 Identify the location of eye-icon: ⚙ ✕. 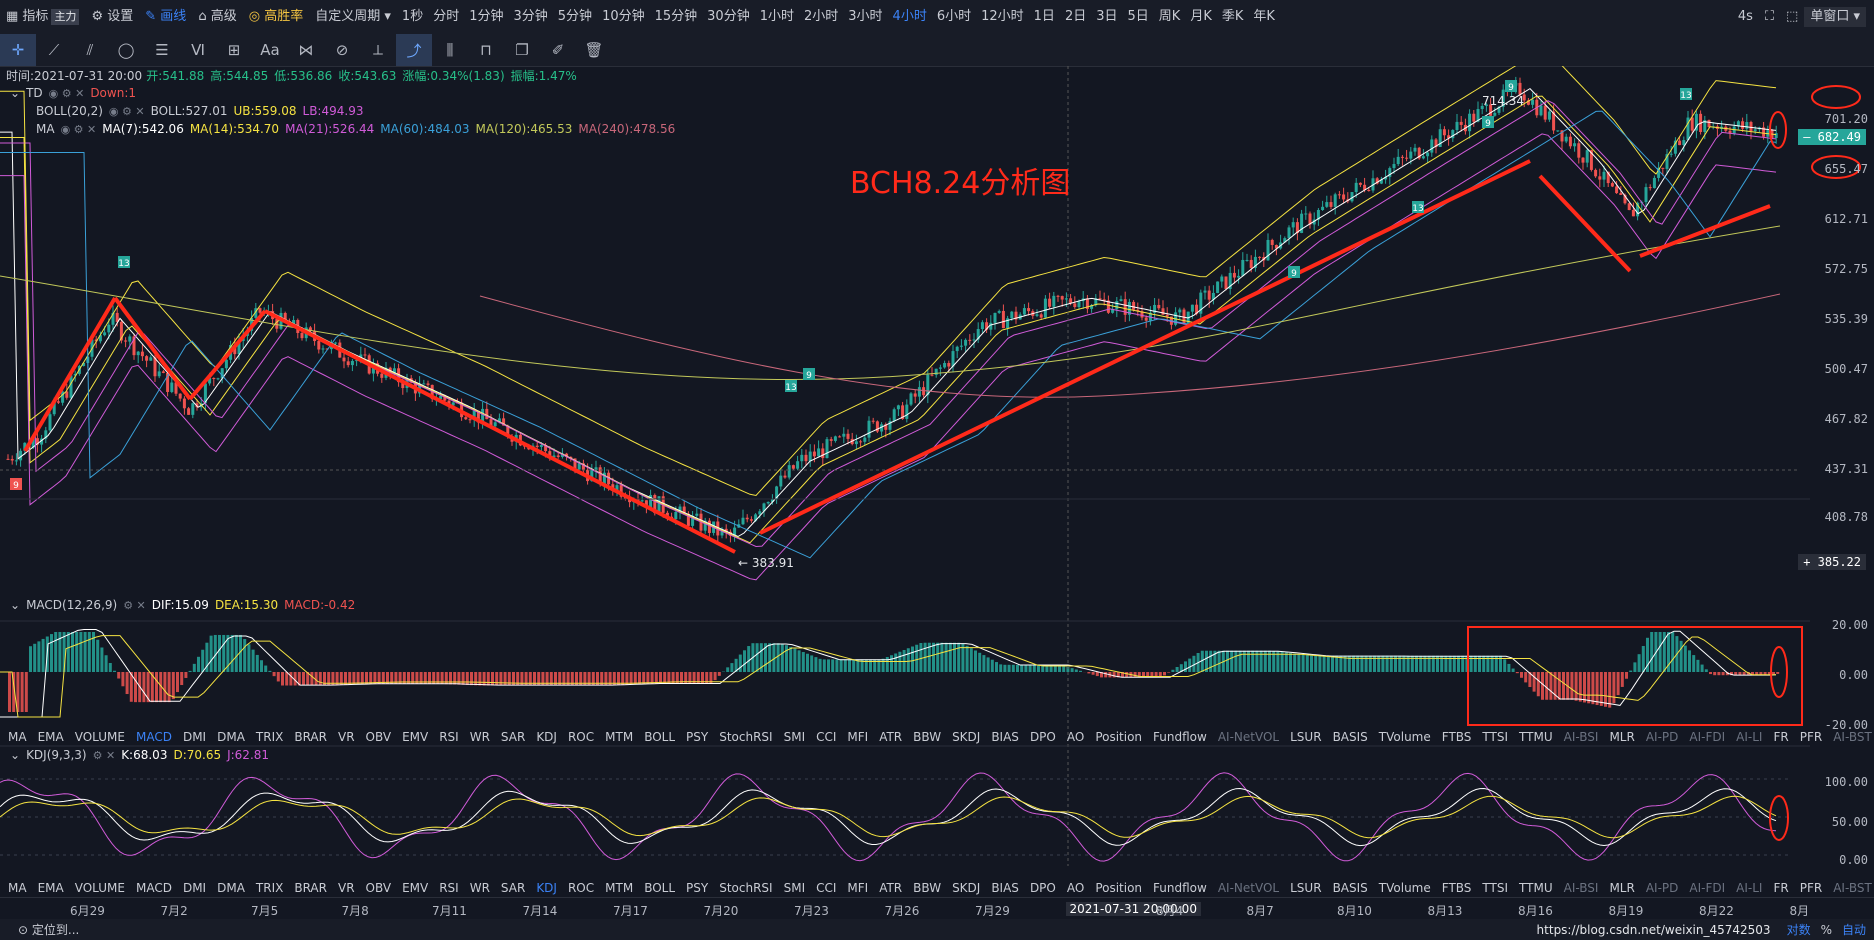
(134, 605).